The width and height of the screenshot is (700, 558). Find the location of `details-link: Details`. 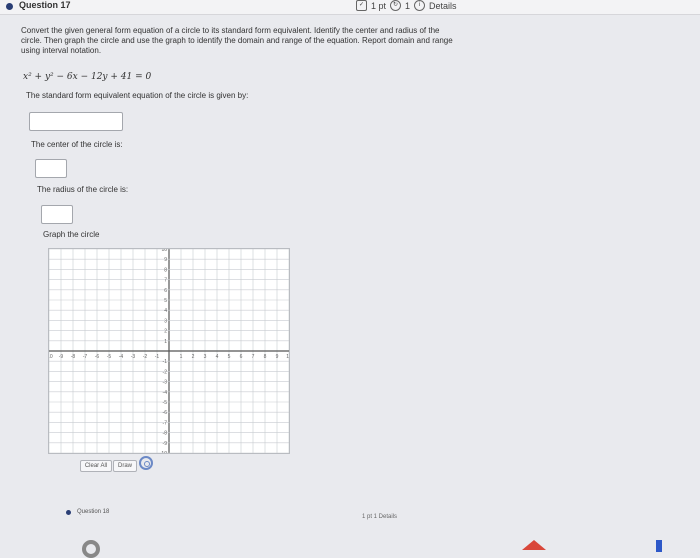

details-link: Details is located at coordinates (443, 6).